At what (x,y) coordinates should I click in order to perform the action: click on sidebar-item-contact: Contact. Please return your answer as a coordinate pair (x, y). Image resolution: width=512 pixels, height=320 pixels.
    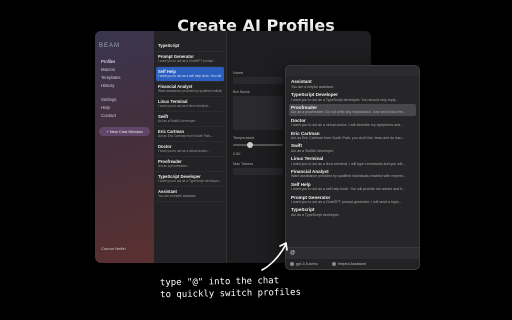
    Looking at the image, I should click on (124, 115).